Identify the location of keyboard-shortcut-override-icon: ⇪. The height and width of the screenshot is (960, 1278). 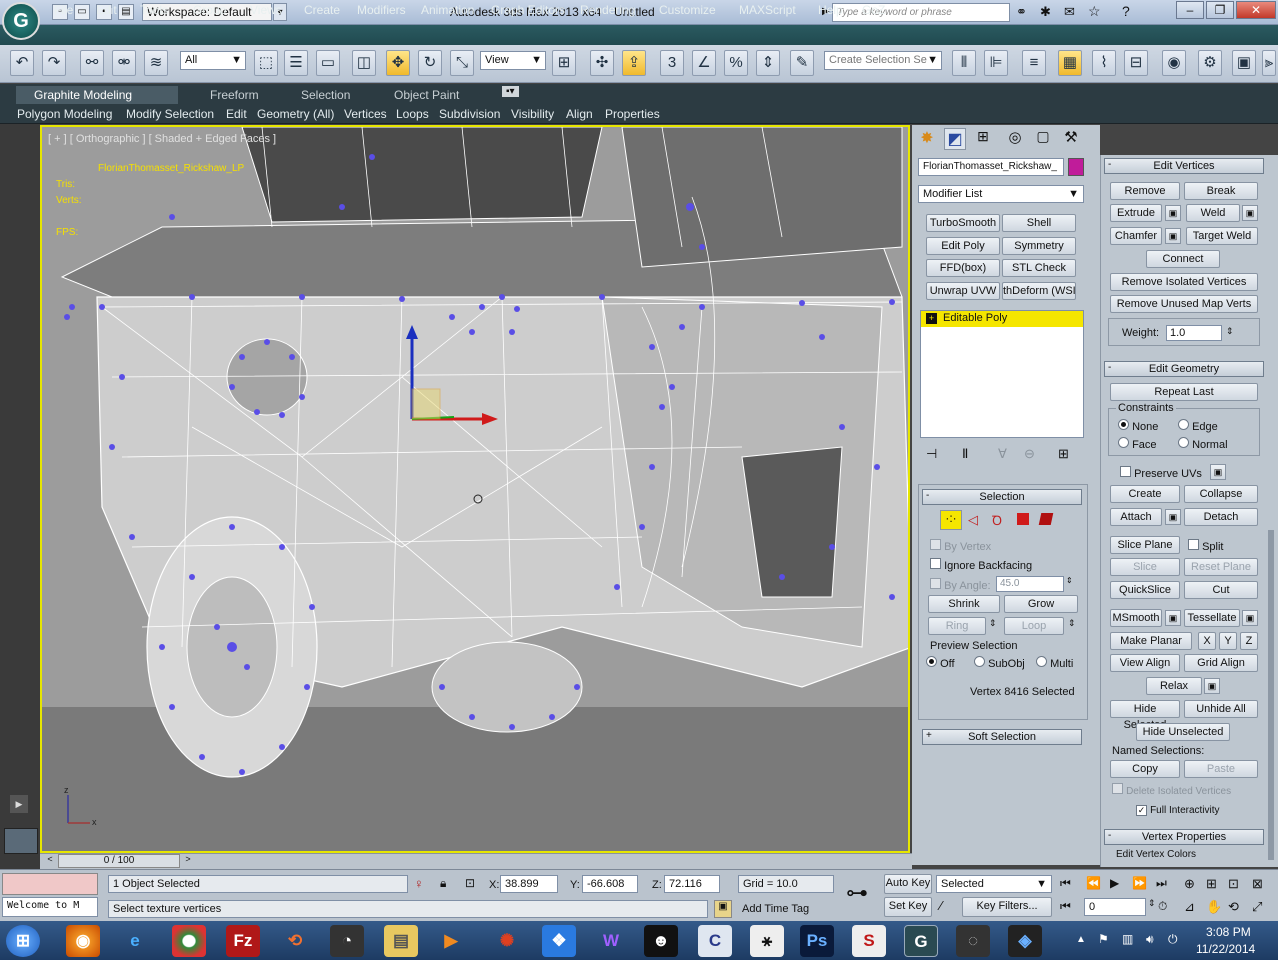
(634, 63).